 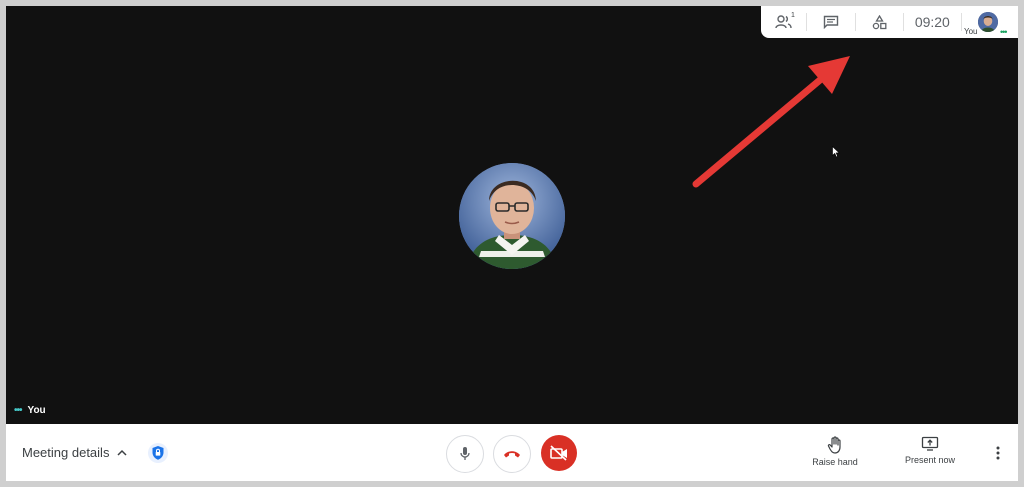 I want to click on more-options-button, so click(x=998, y=453).